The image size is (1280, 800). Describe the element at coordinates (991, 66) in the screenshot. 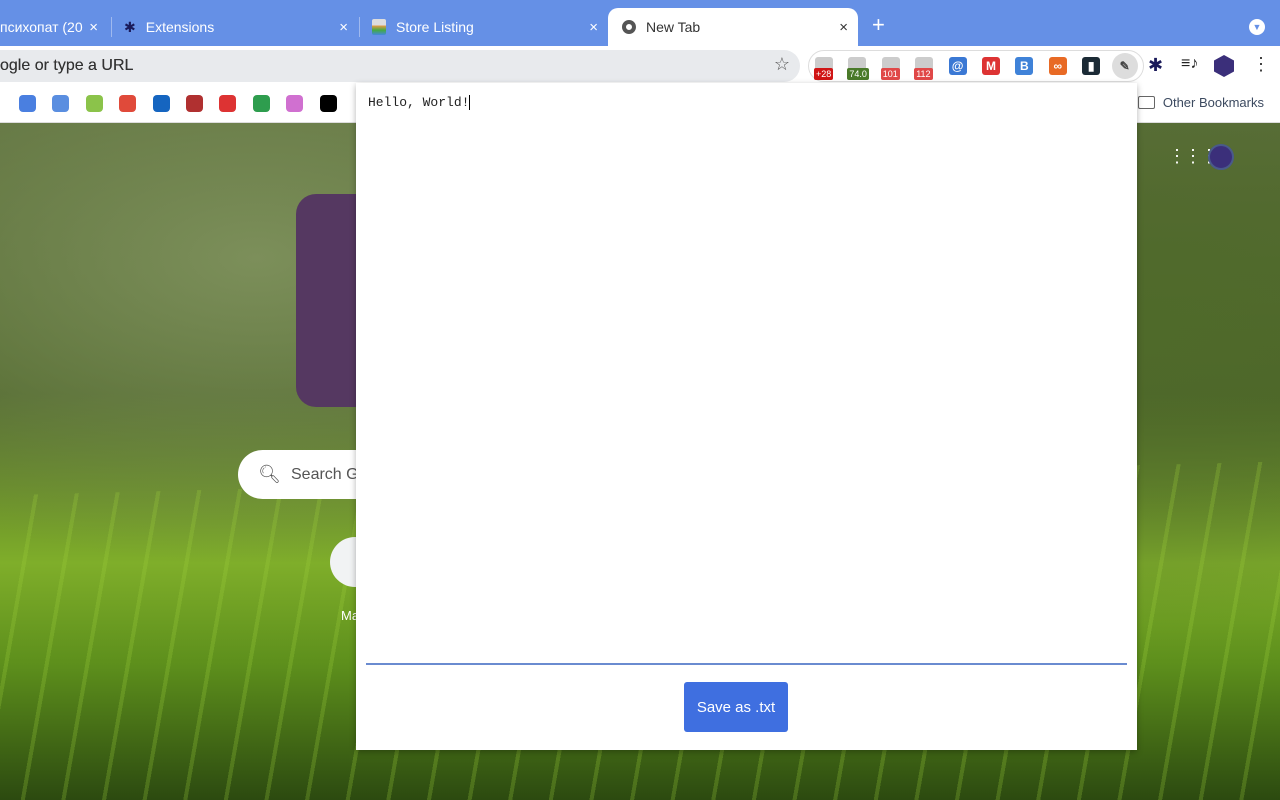

I see `gmail-icon: M` at that location.